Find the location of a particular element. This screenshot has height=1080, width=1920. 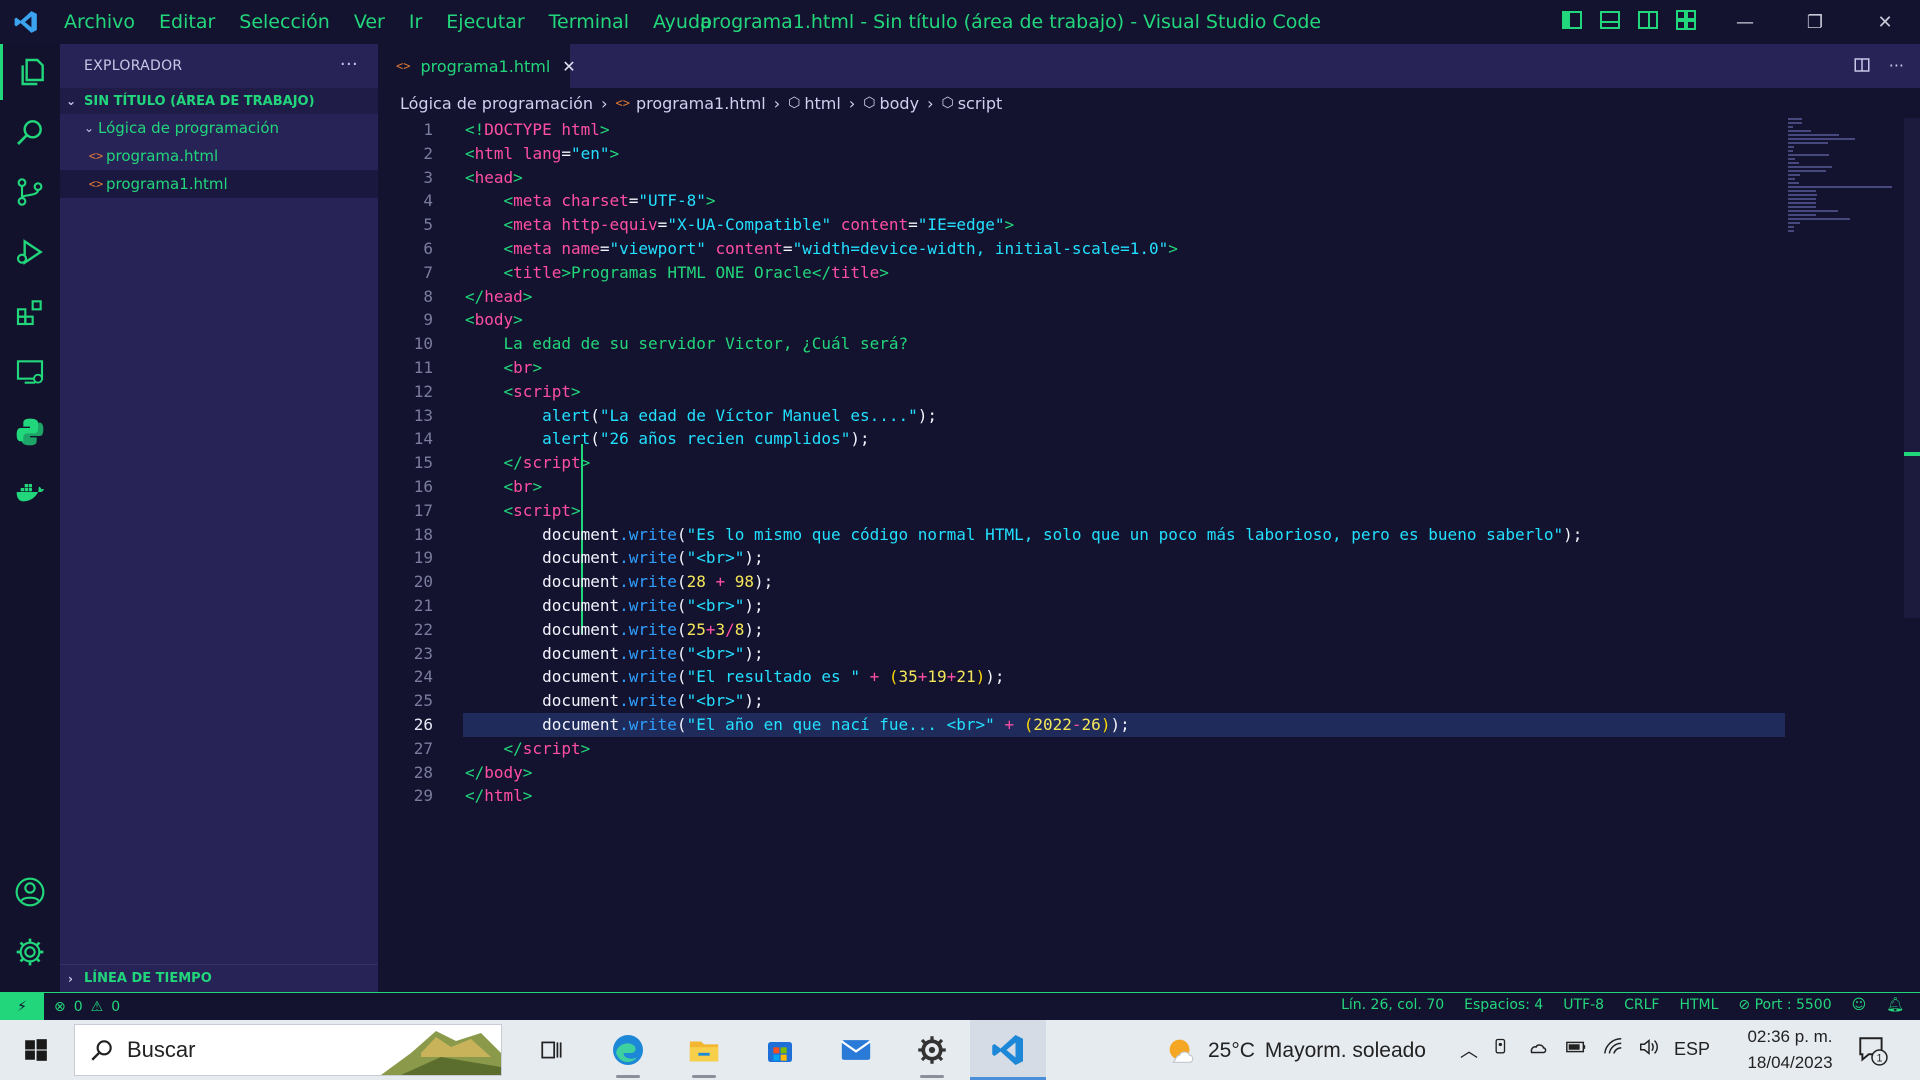

toggle-panel-icon is located at coordinates (1610, 20).